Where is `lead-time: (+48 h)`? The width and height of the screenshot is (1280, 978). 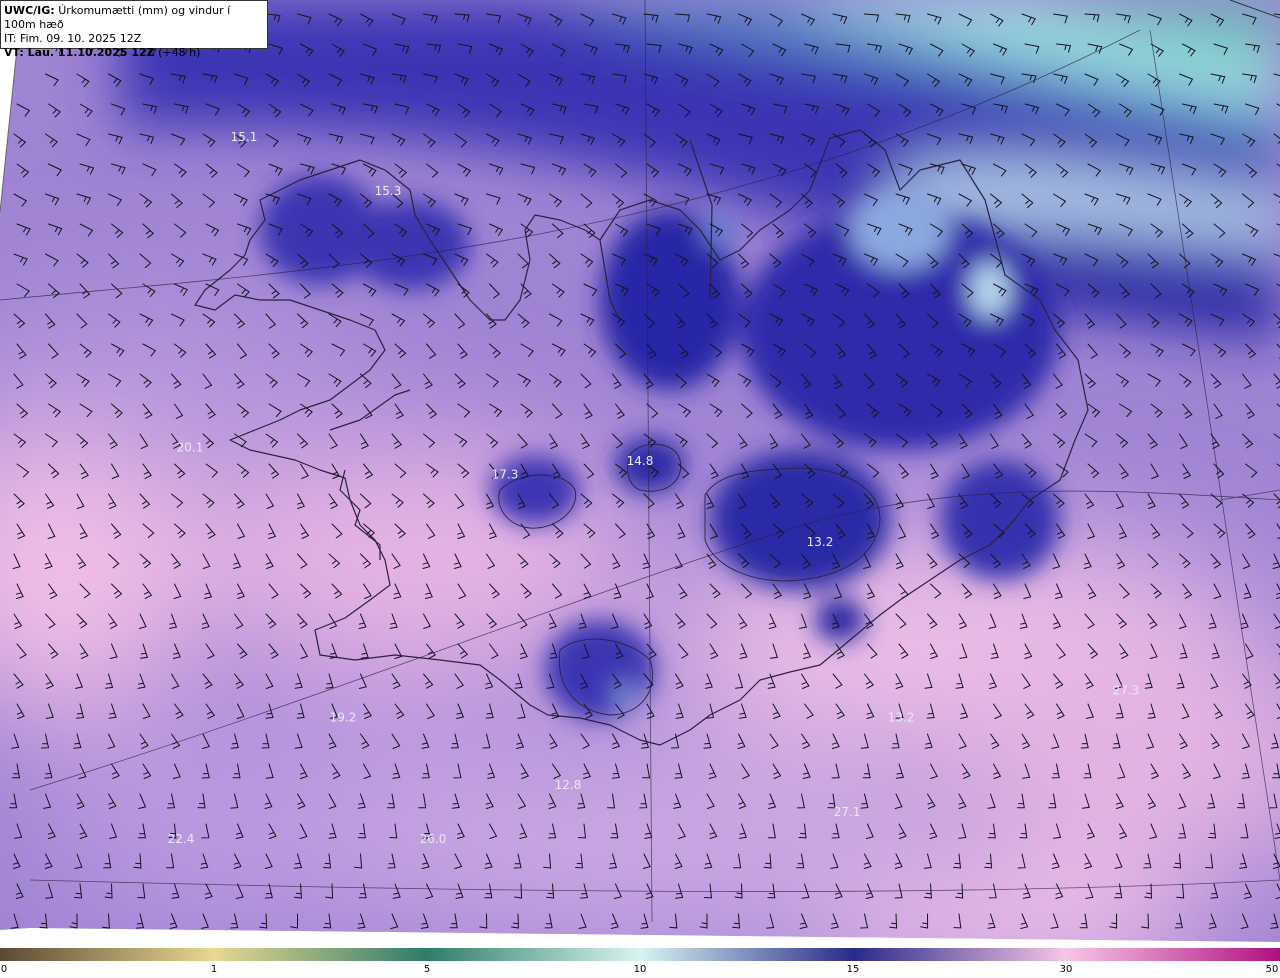 lead-time: (+48 h) is located at coordinates (179, 52).